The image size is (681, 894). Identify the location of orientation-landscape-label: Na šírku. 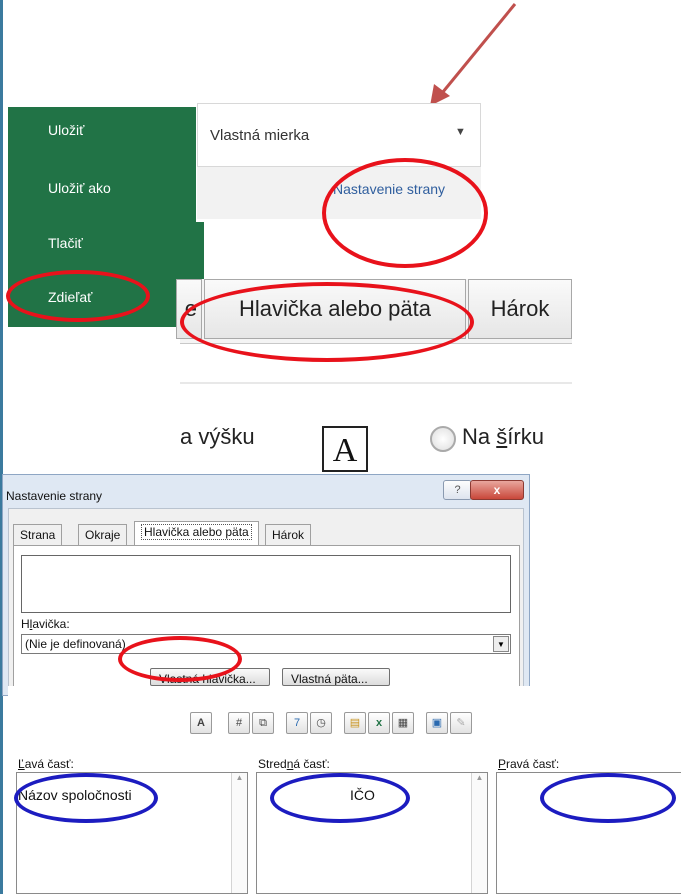
(503, 436).